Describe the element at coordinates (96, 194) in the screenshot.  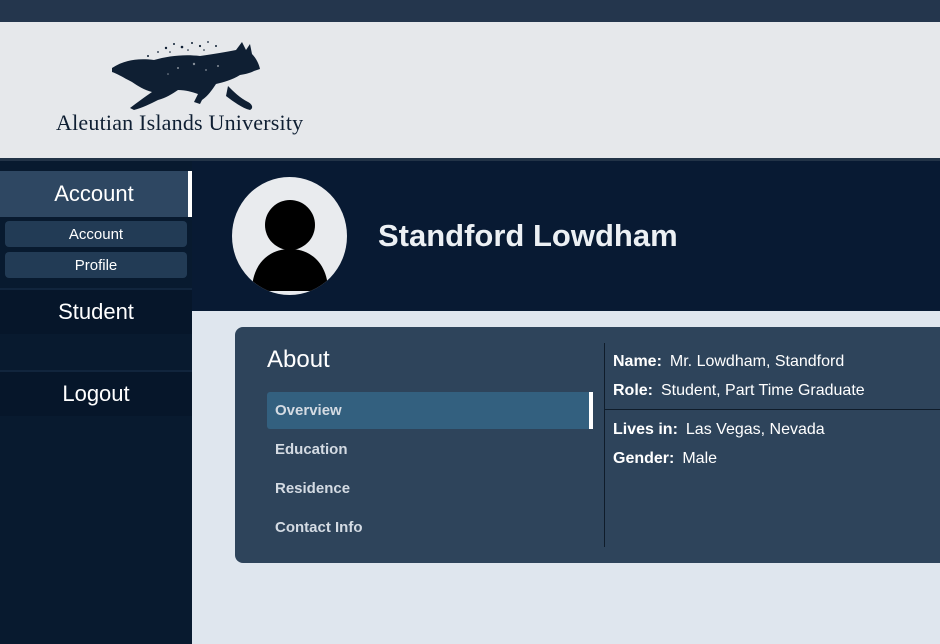
I see `sidebar-item-account: Account` at that location.